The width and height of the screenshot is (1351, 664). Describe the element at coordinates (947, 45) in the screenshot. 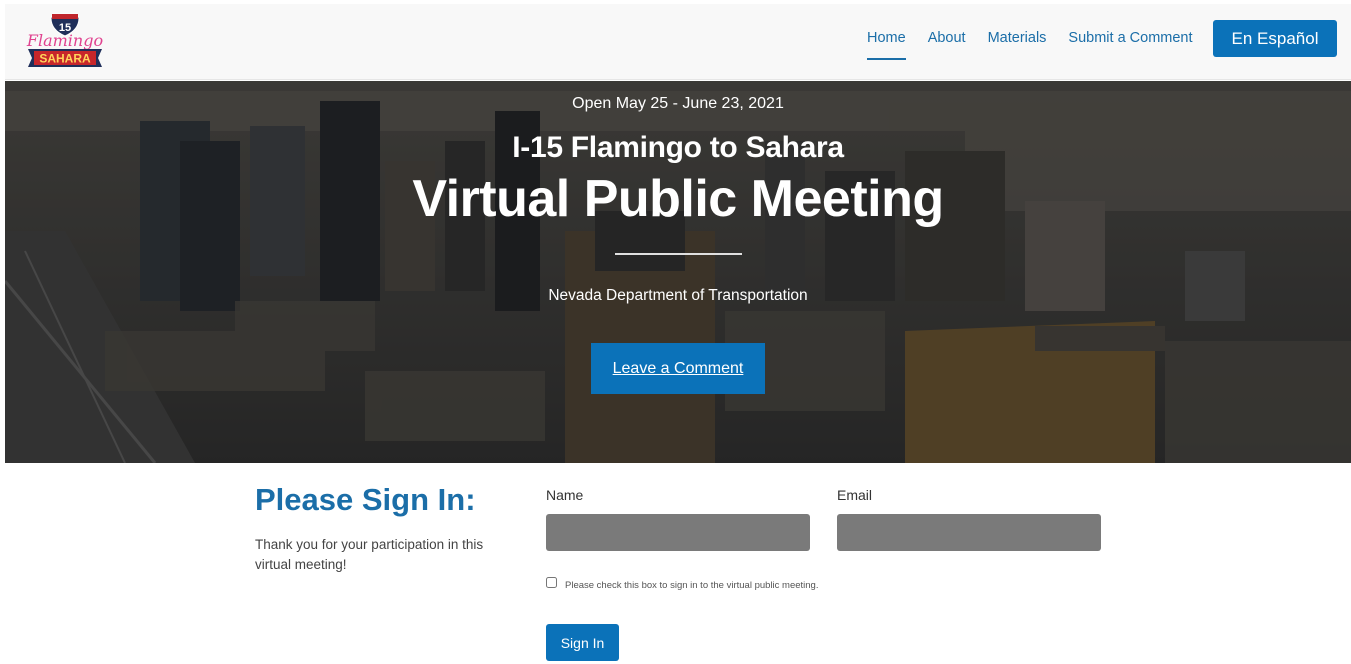

I see `nav-about-link: About` at that location.